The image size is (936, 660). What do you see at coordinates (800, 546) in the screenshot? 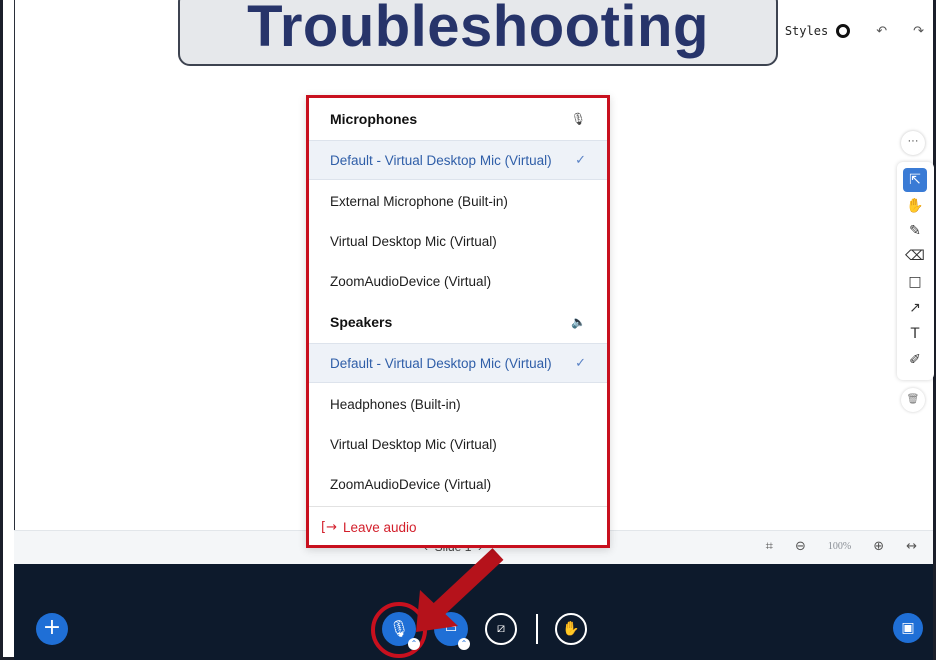
I see `zoom-out-icon: ⊖` at bounding box center [800, 546].